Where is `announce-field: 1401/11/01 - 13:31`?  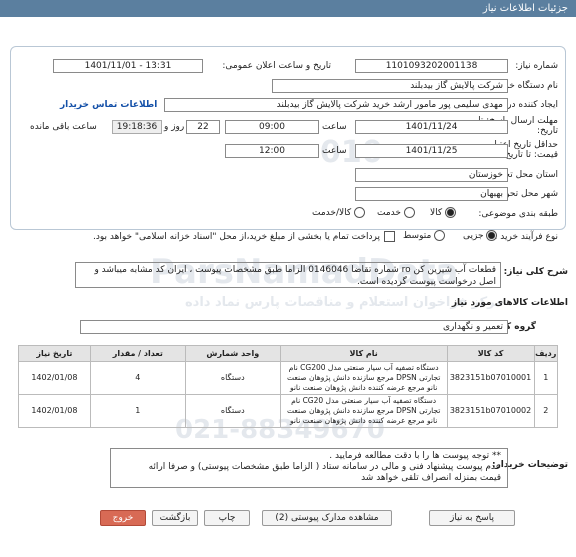
announce-field: 1401/11/01 - 13:31 is located at coordinates (128, 66).